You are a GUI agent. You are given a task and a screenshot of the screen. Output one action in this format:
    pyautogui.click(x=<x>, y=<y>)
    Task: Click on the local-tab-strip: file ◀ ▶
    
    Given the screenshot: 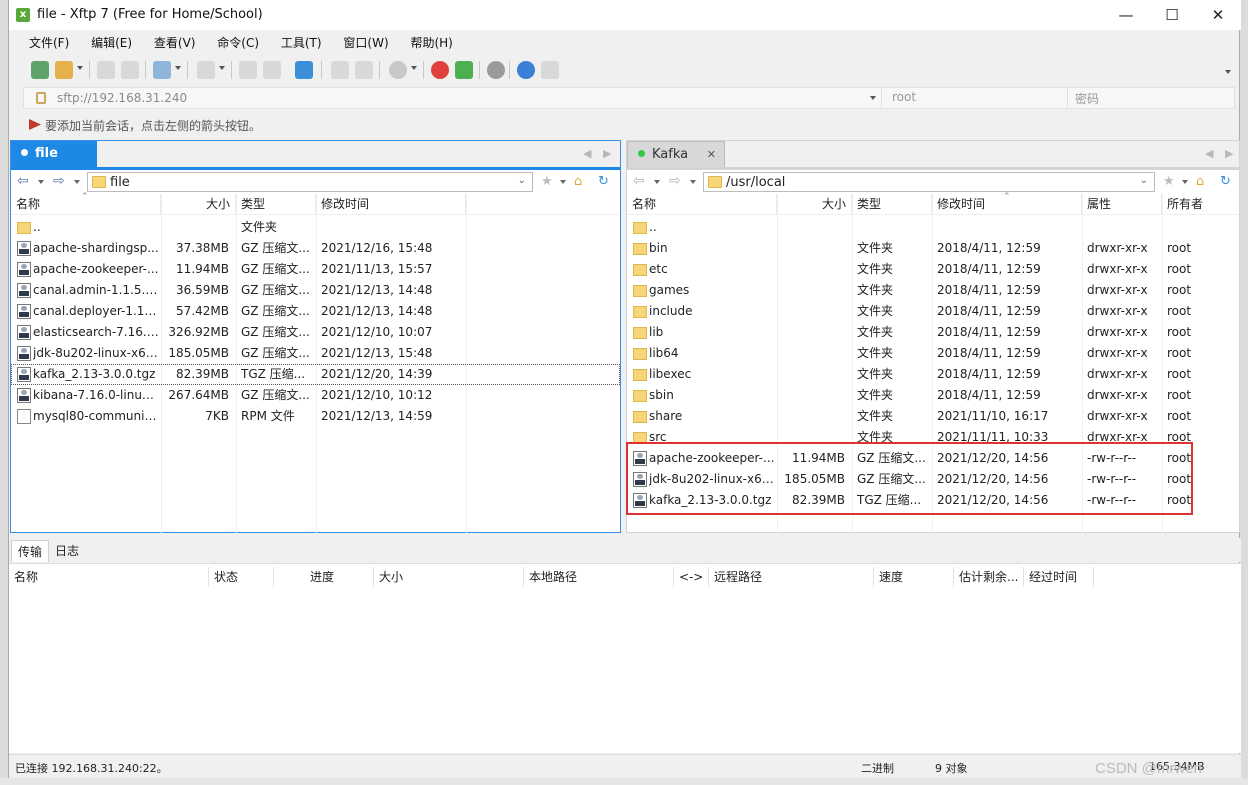 What is the action you would take?
    pyautogui.click(x=315, y=155)
    